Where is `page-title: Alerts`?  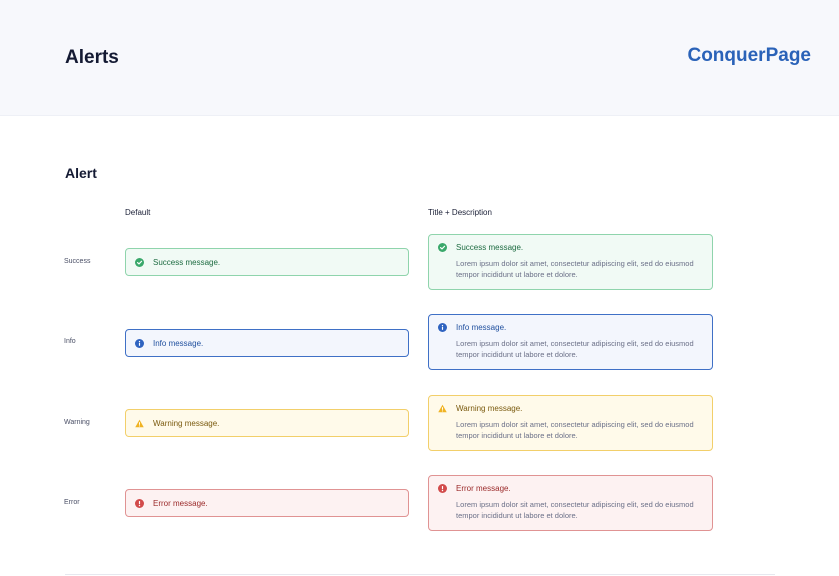
page-title: Alerts is located at coordinates (92, 57).